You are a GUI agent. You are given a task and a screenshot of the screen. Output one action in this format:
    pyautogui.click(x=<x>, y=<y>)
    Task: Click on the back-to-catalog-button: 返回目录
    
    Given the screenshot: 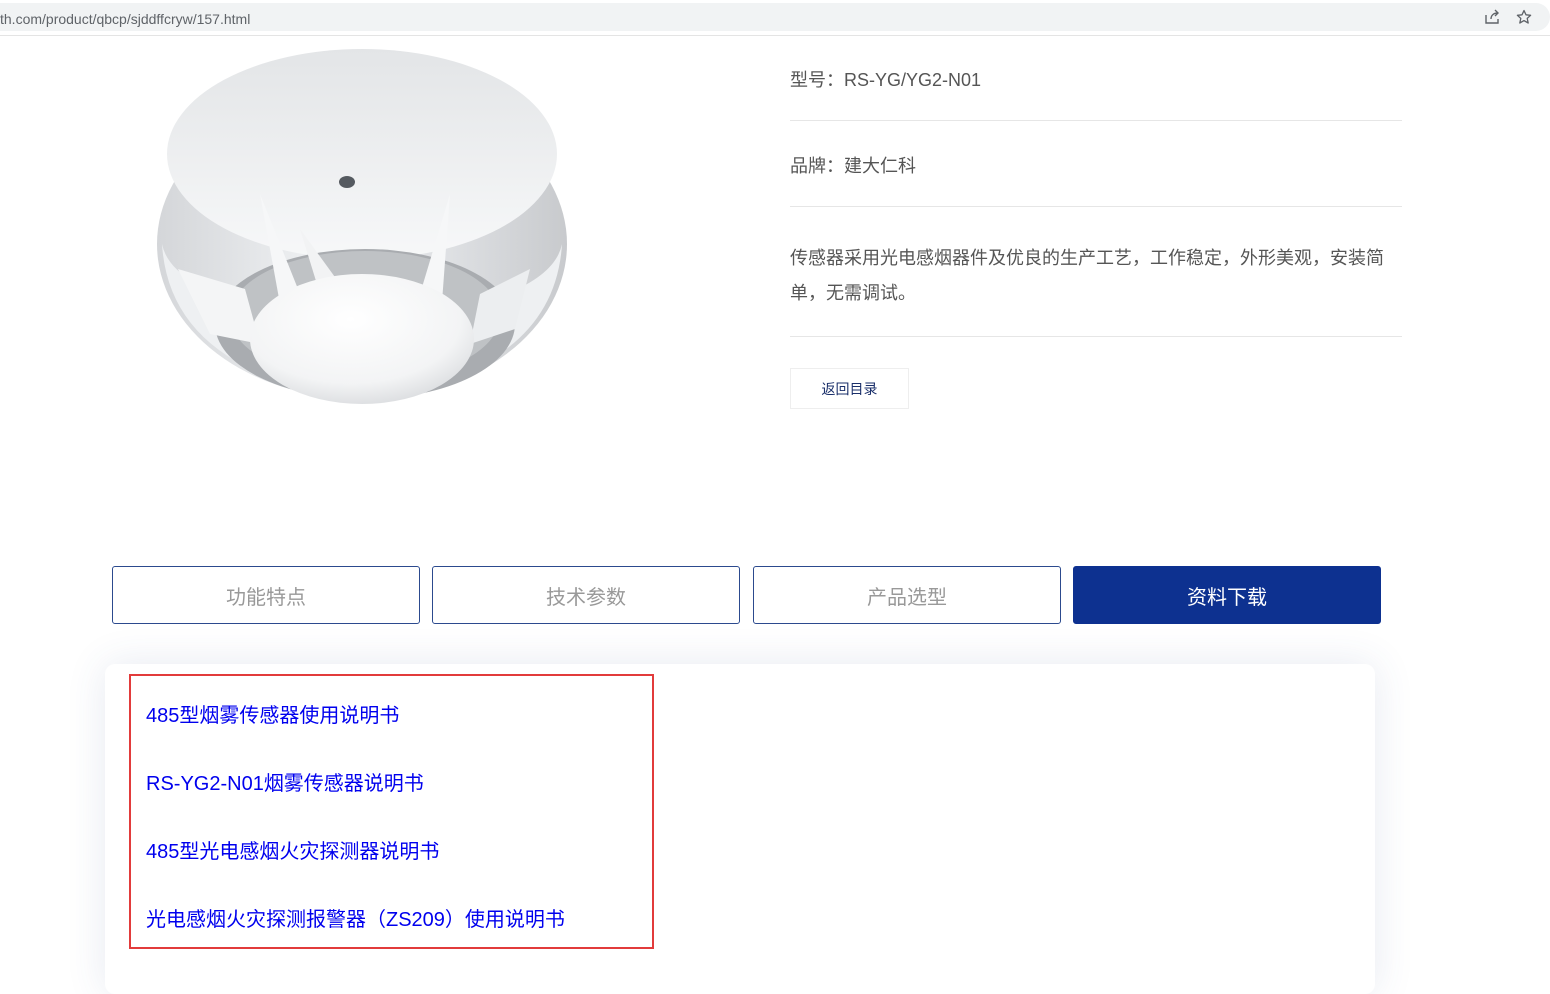 What is the action you would take?
    pyautogui.click(x=849, y=388)
    